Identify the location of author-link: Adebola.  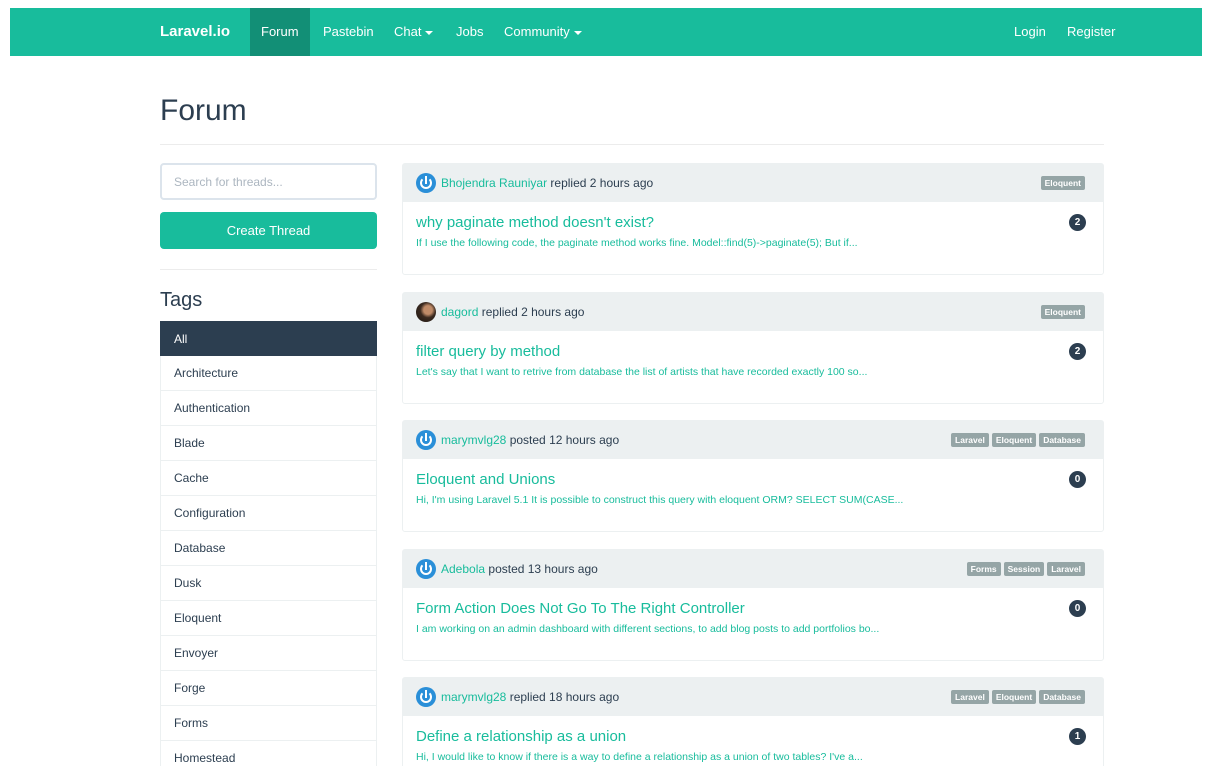
(463, 569).